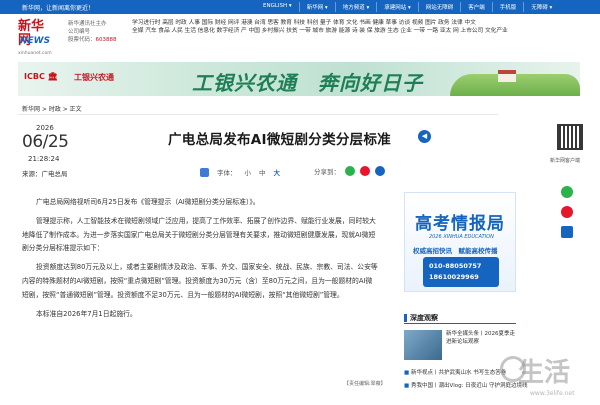 Image resolution: width=600 pixels, height=405 pixels. What do you see at coordinates (240, 172) in the screenshot?
I see `font-size-control: 字体： 小 中 大` at bounding box center [240, 172].